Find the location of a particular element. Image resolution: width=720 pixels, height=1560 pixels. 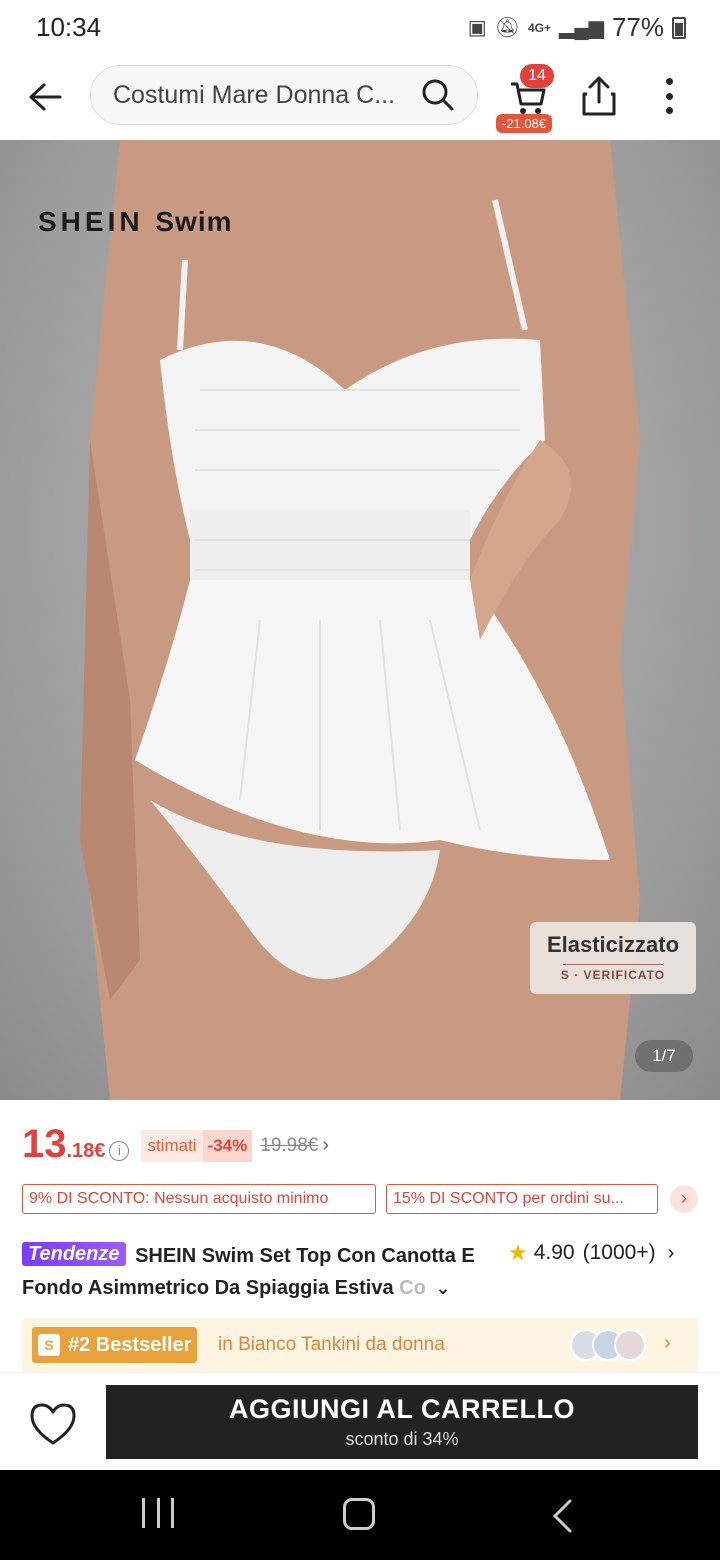

brand-watermark: SHEIN Swim is located at coordinates (135, 221).